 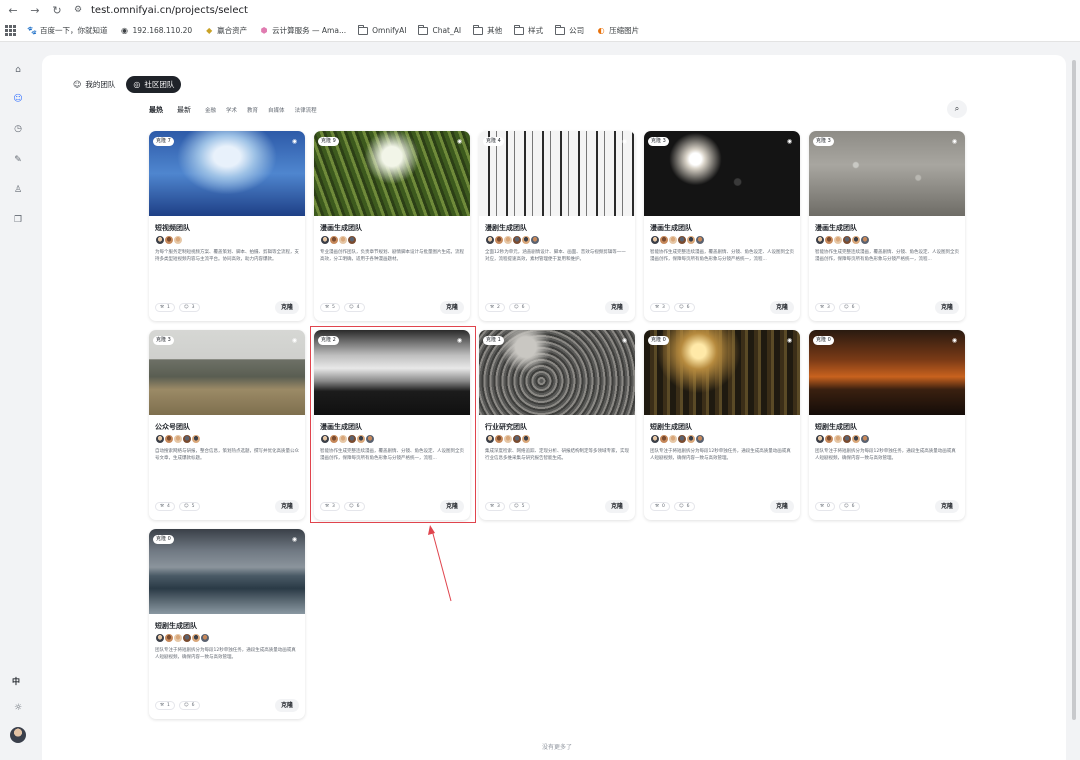 What do you see at coordinates (493, 141) in the screenshot?
I see `clone-count-badge: 克隆 4` at bounding box center [493, 141].